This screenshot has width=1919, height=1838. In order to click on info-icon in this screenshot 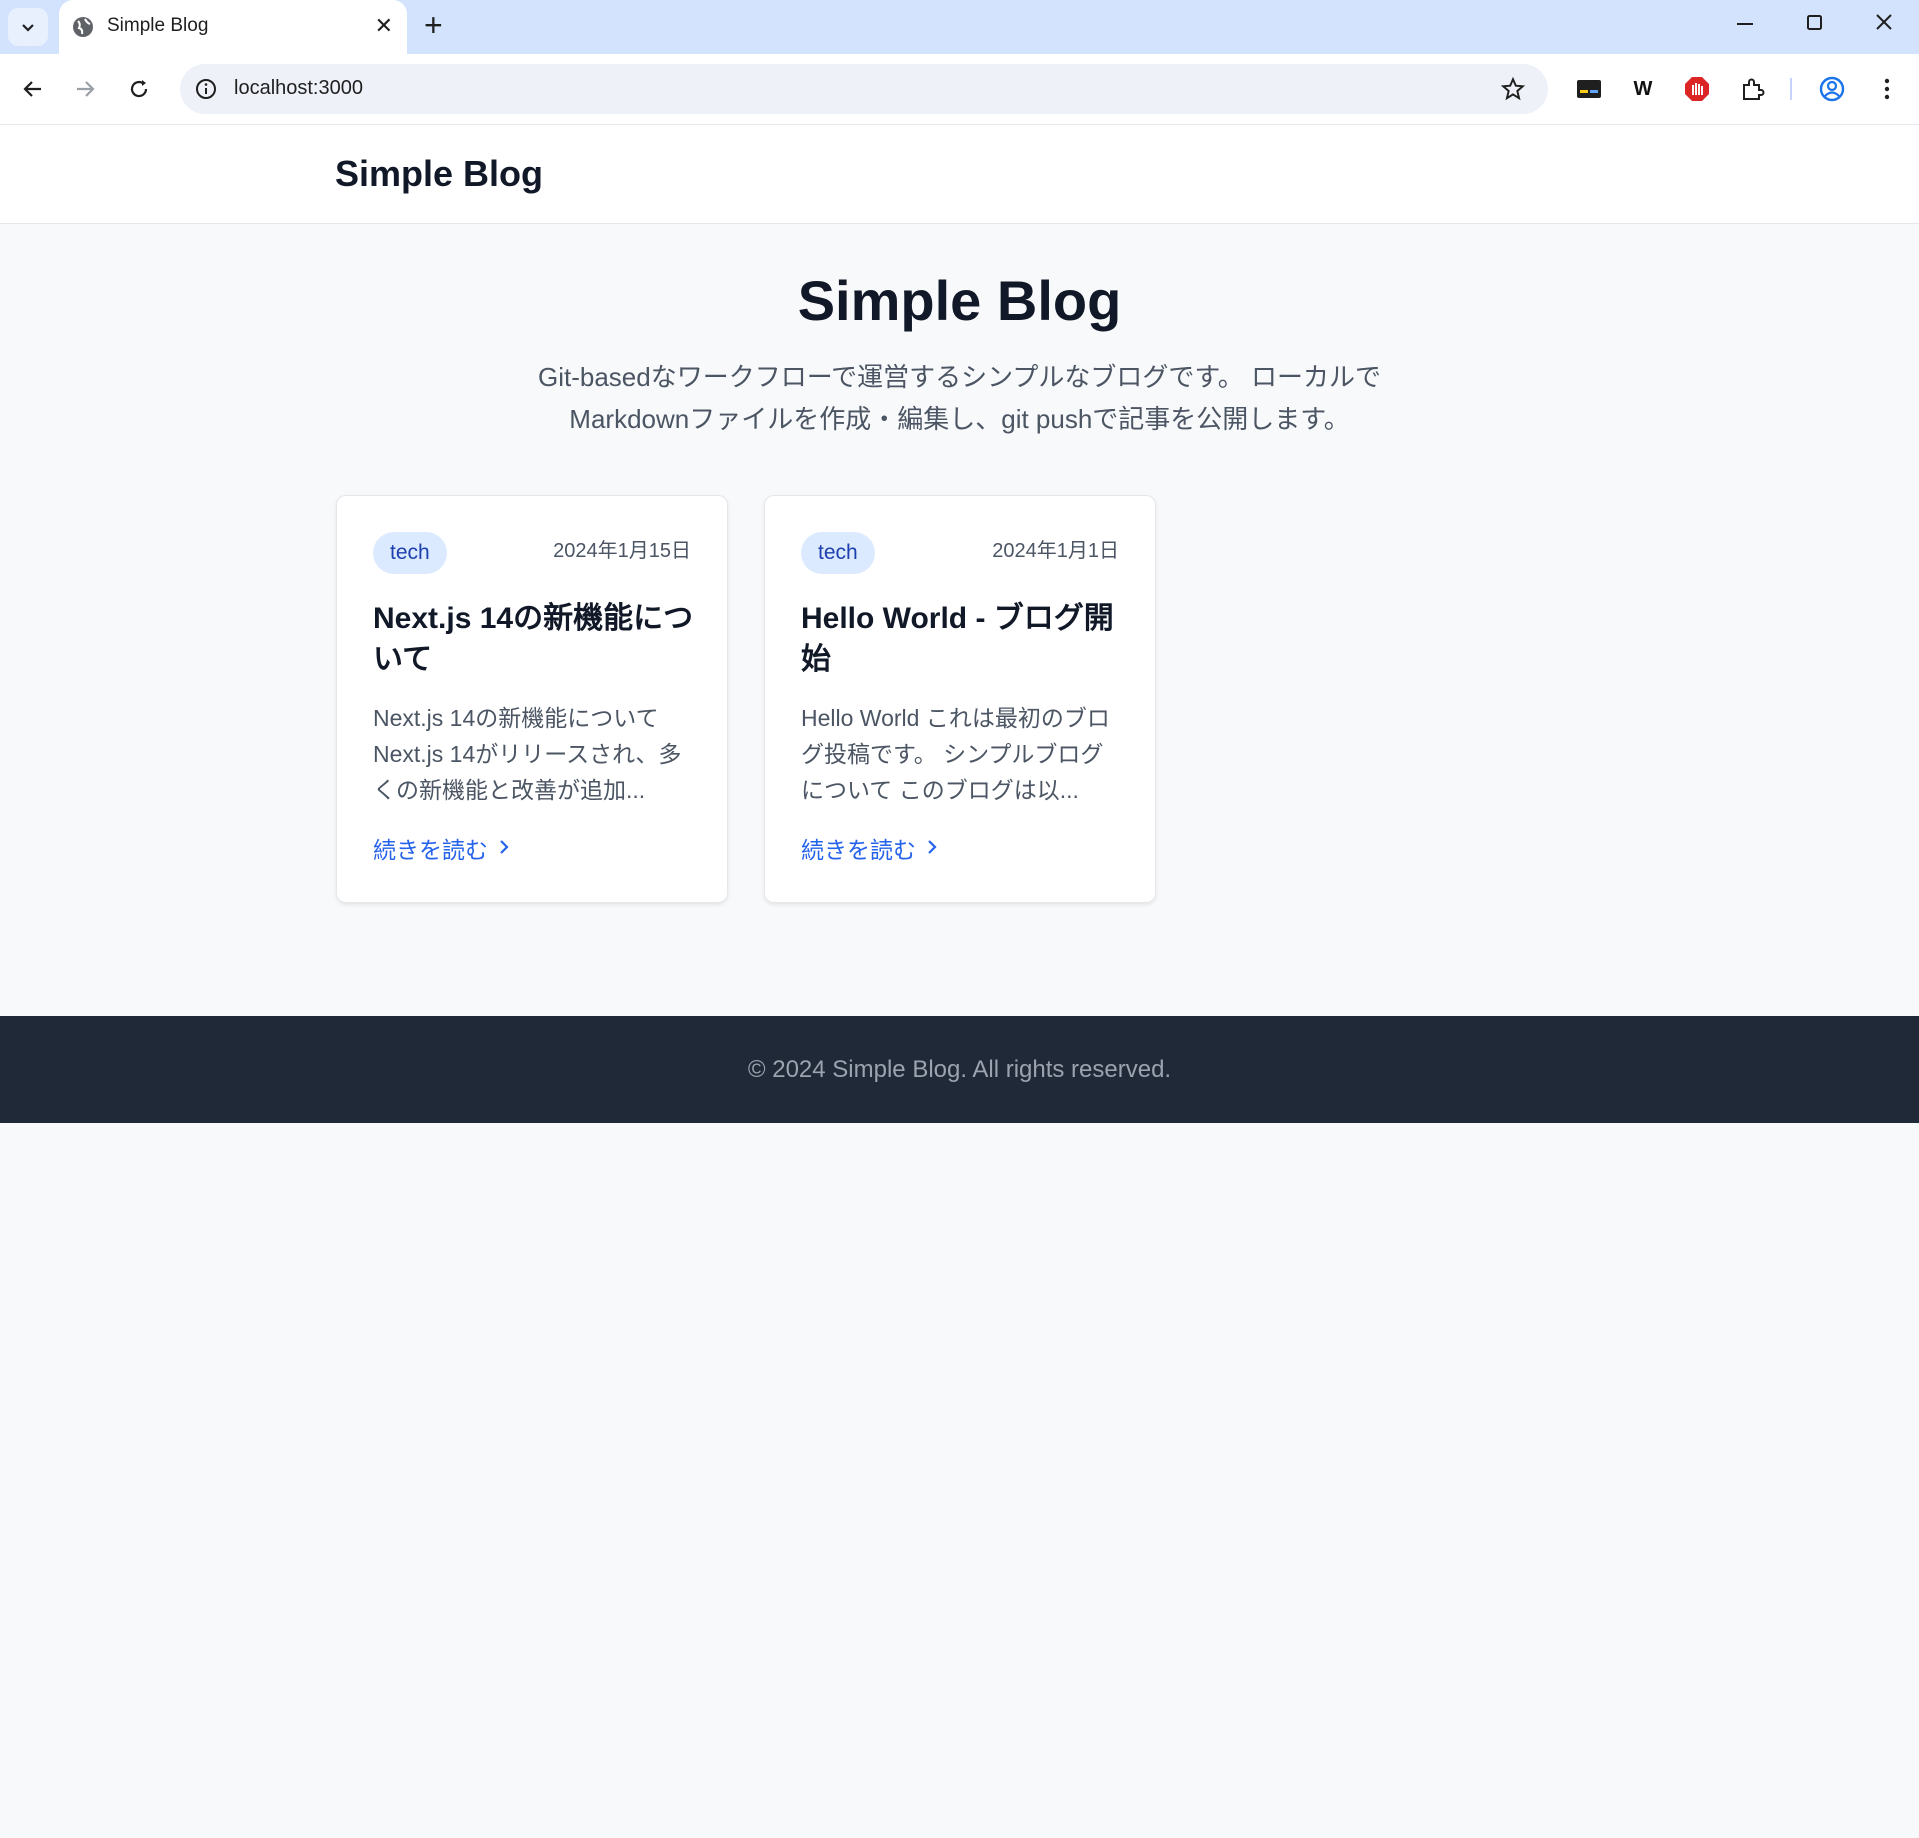, I will do `click(206, 91)`.